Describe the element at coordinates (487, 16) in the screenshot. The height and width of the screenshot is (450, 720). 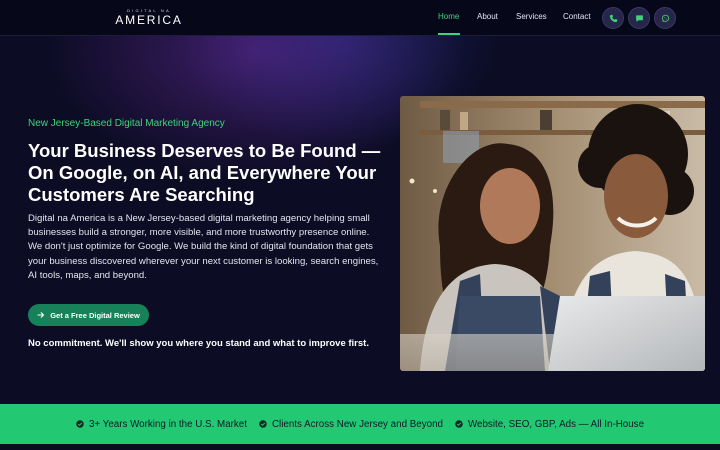
I see `nav-link-about: About` at that location.